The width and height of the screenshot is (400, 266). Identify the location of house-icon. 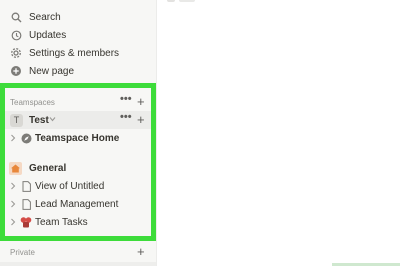
(15, 168).